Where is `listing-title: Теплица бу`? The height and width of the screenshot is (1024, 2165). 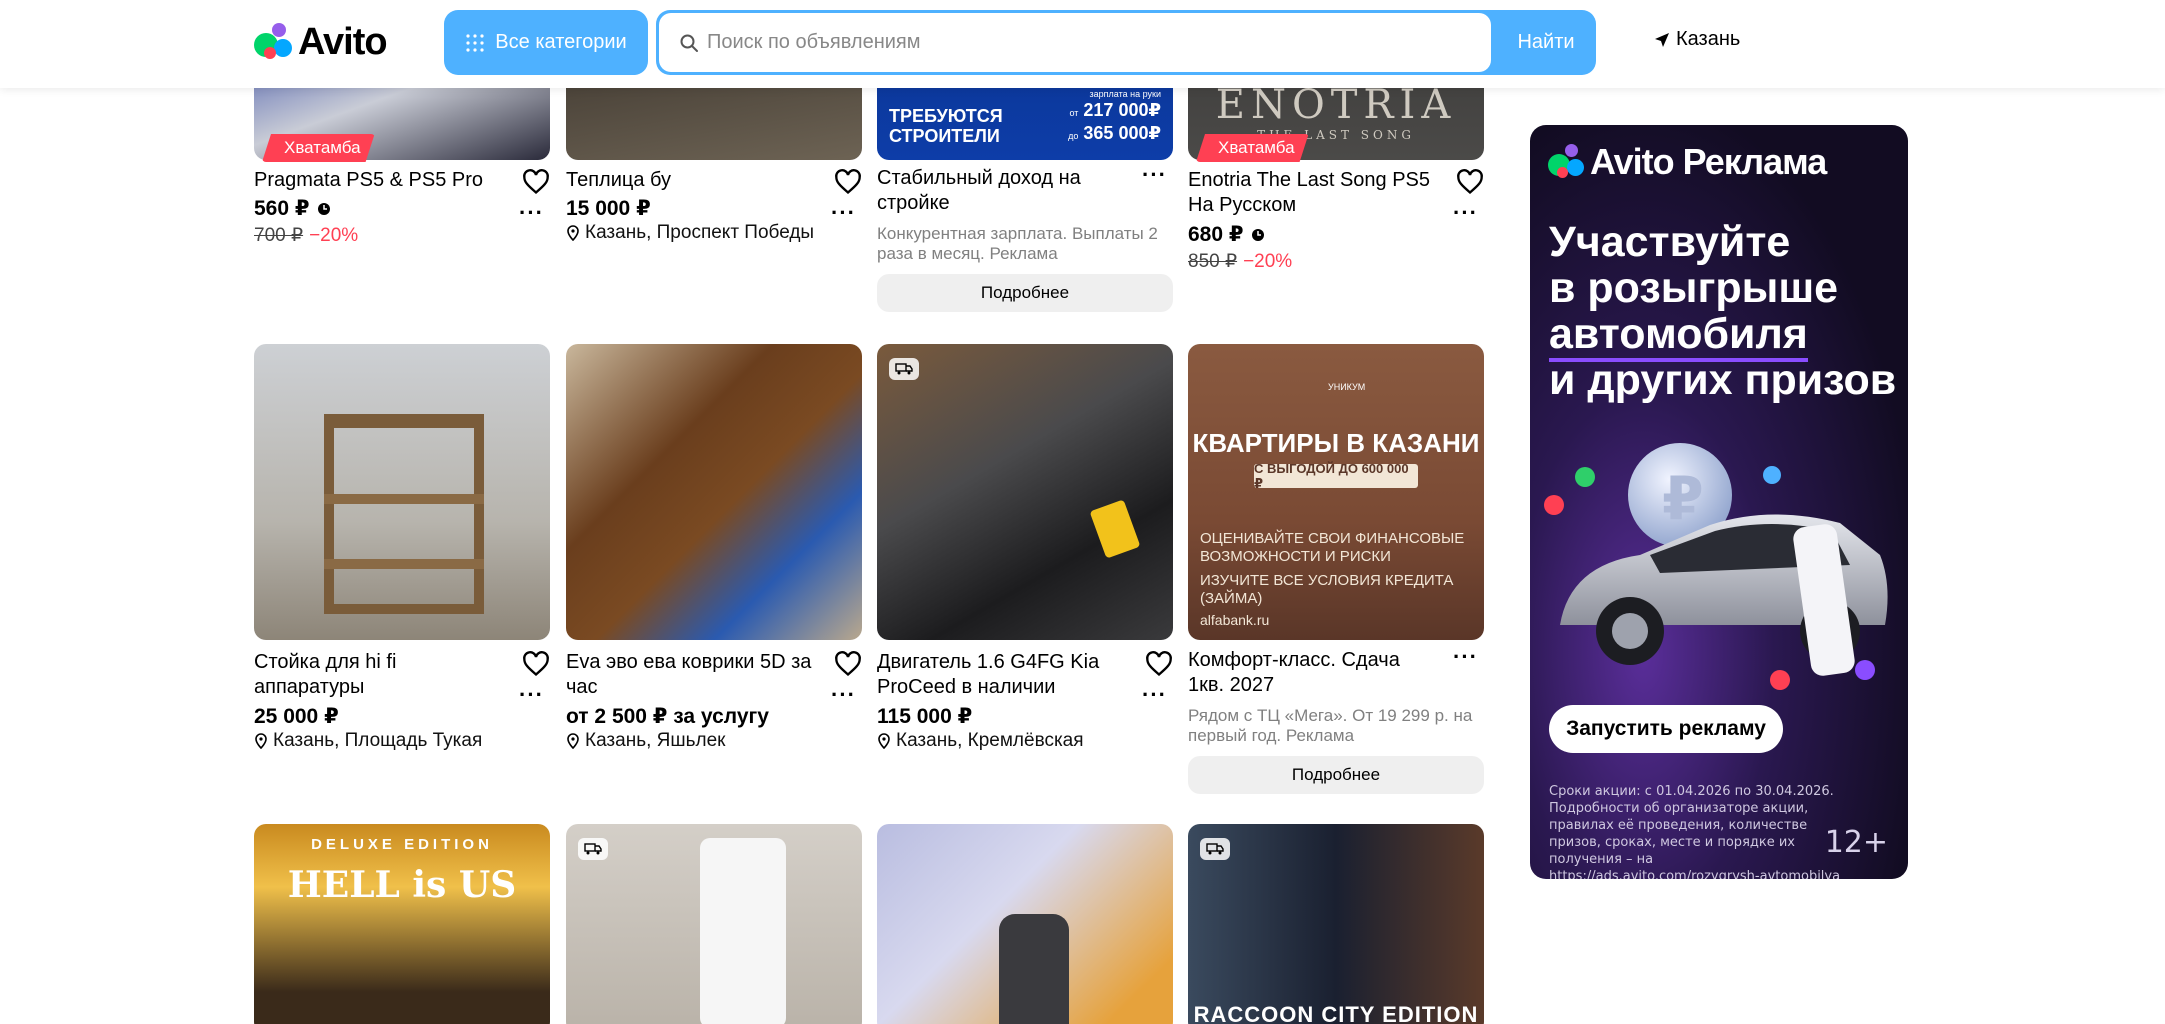 listing-title: Теплица бу is located at coordinates (691, 180).